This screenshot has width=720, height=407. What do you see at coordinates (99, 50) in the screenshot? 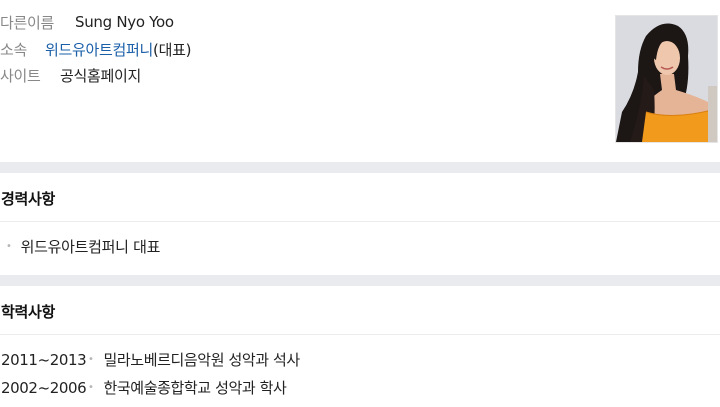
I see `affiliation-link: 위드유아트컴퍼니` at bounding box center [99, 50].